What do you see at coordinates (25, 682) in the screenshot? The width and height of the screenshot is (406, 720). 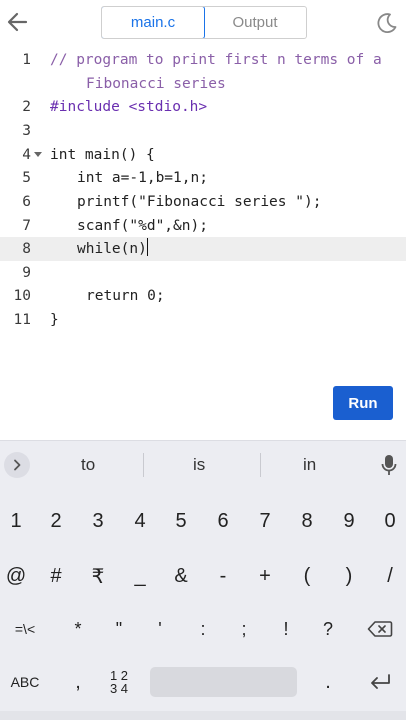 I see `abc-key: ABC` at bounding box center [25, 682].